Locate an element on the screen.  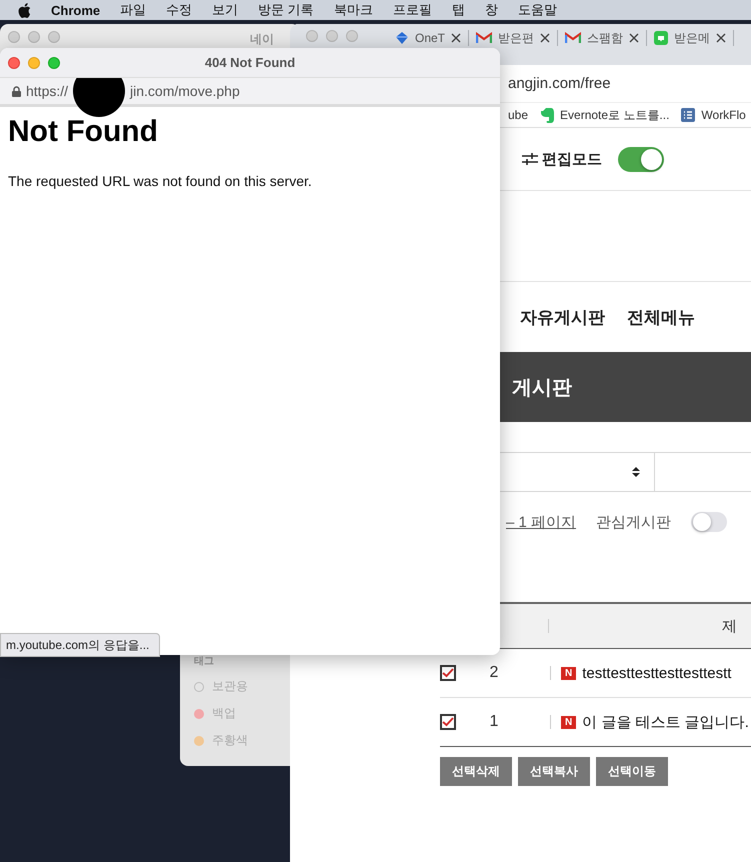
menu-item: 방문 기록 is located at coordinates (286, 10).